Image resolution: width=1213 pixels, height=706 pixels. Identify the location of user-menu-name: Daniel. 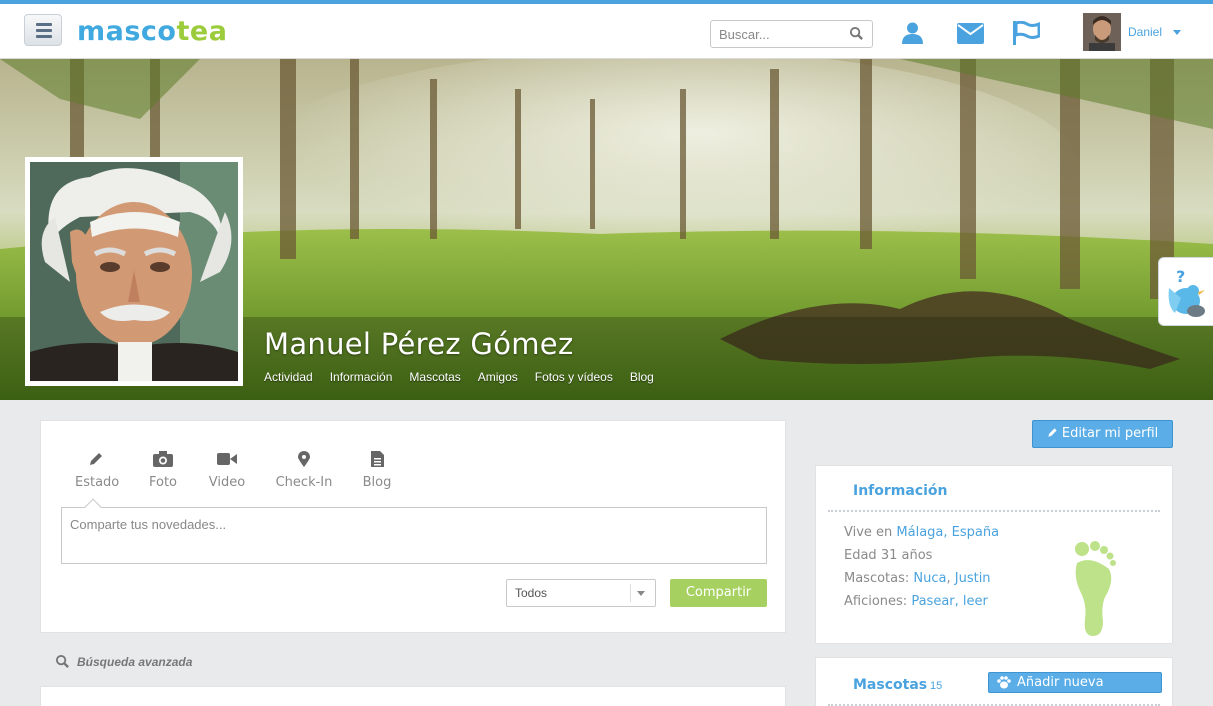
(1145, 32).